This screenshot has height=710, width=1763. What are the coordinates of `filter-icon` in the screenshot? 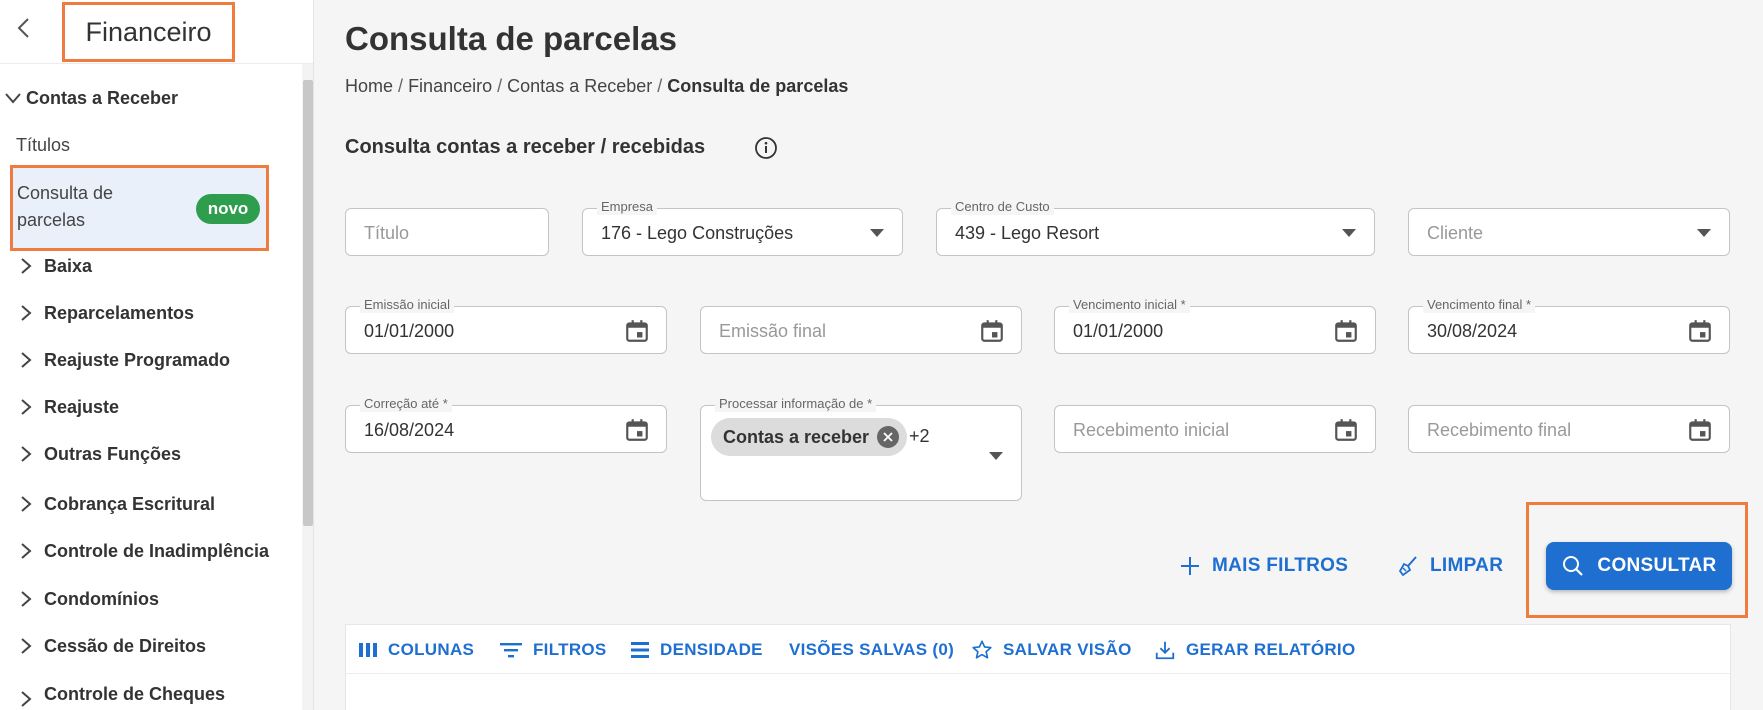 It's located at (511, 650).